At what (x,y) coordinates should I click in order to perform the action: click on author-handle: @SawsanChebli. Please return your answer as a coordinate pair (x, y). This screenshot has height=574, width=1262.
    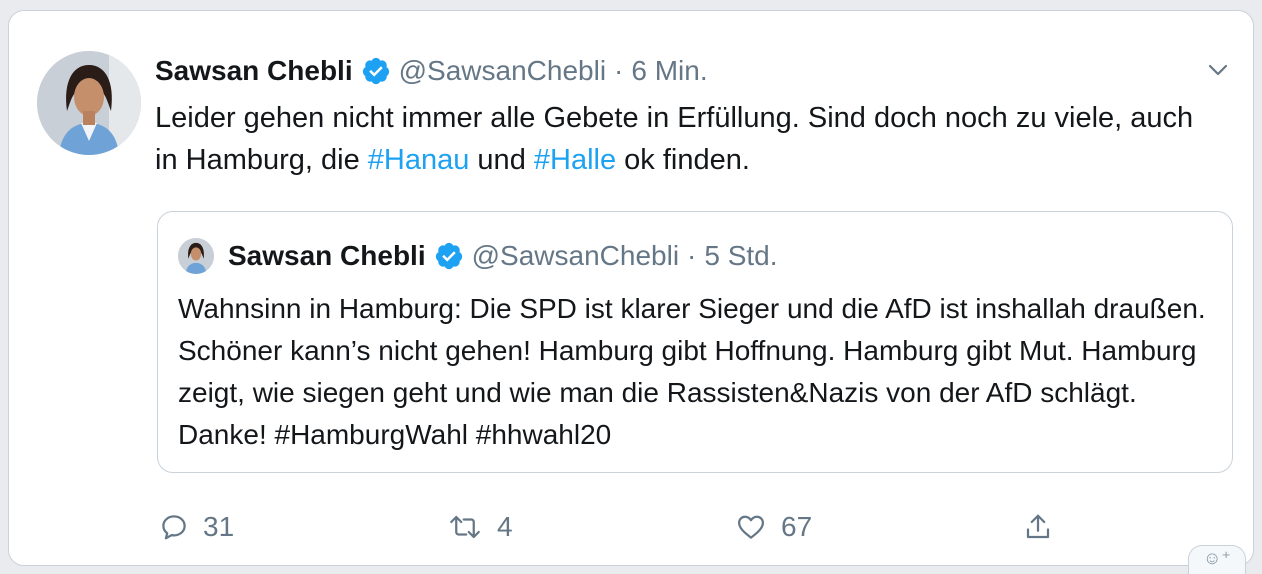
    Looking at the image, I should click on (502, 71).